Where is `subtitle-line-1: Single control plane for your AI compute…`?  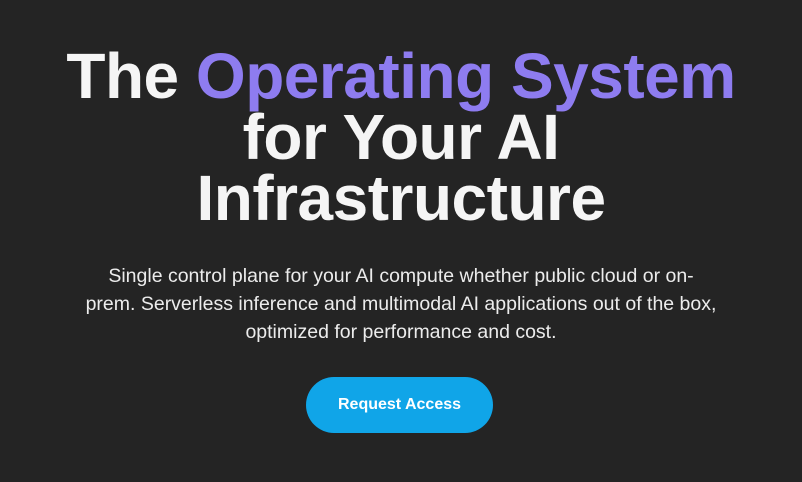
subtitle-line-1: Single control plane for your AI compute… is located at coordinates (401, 276).